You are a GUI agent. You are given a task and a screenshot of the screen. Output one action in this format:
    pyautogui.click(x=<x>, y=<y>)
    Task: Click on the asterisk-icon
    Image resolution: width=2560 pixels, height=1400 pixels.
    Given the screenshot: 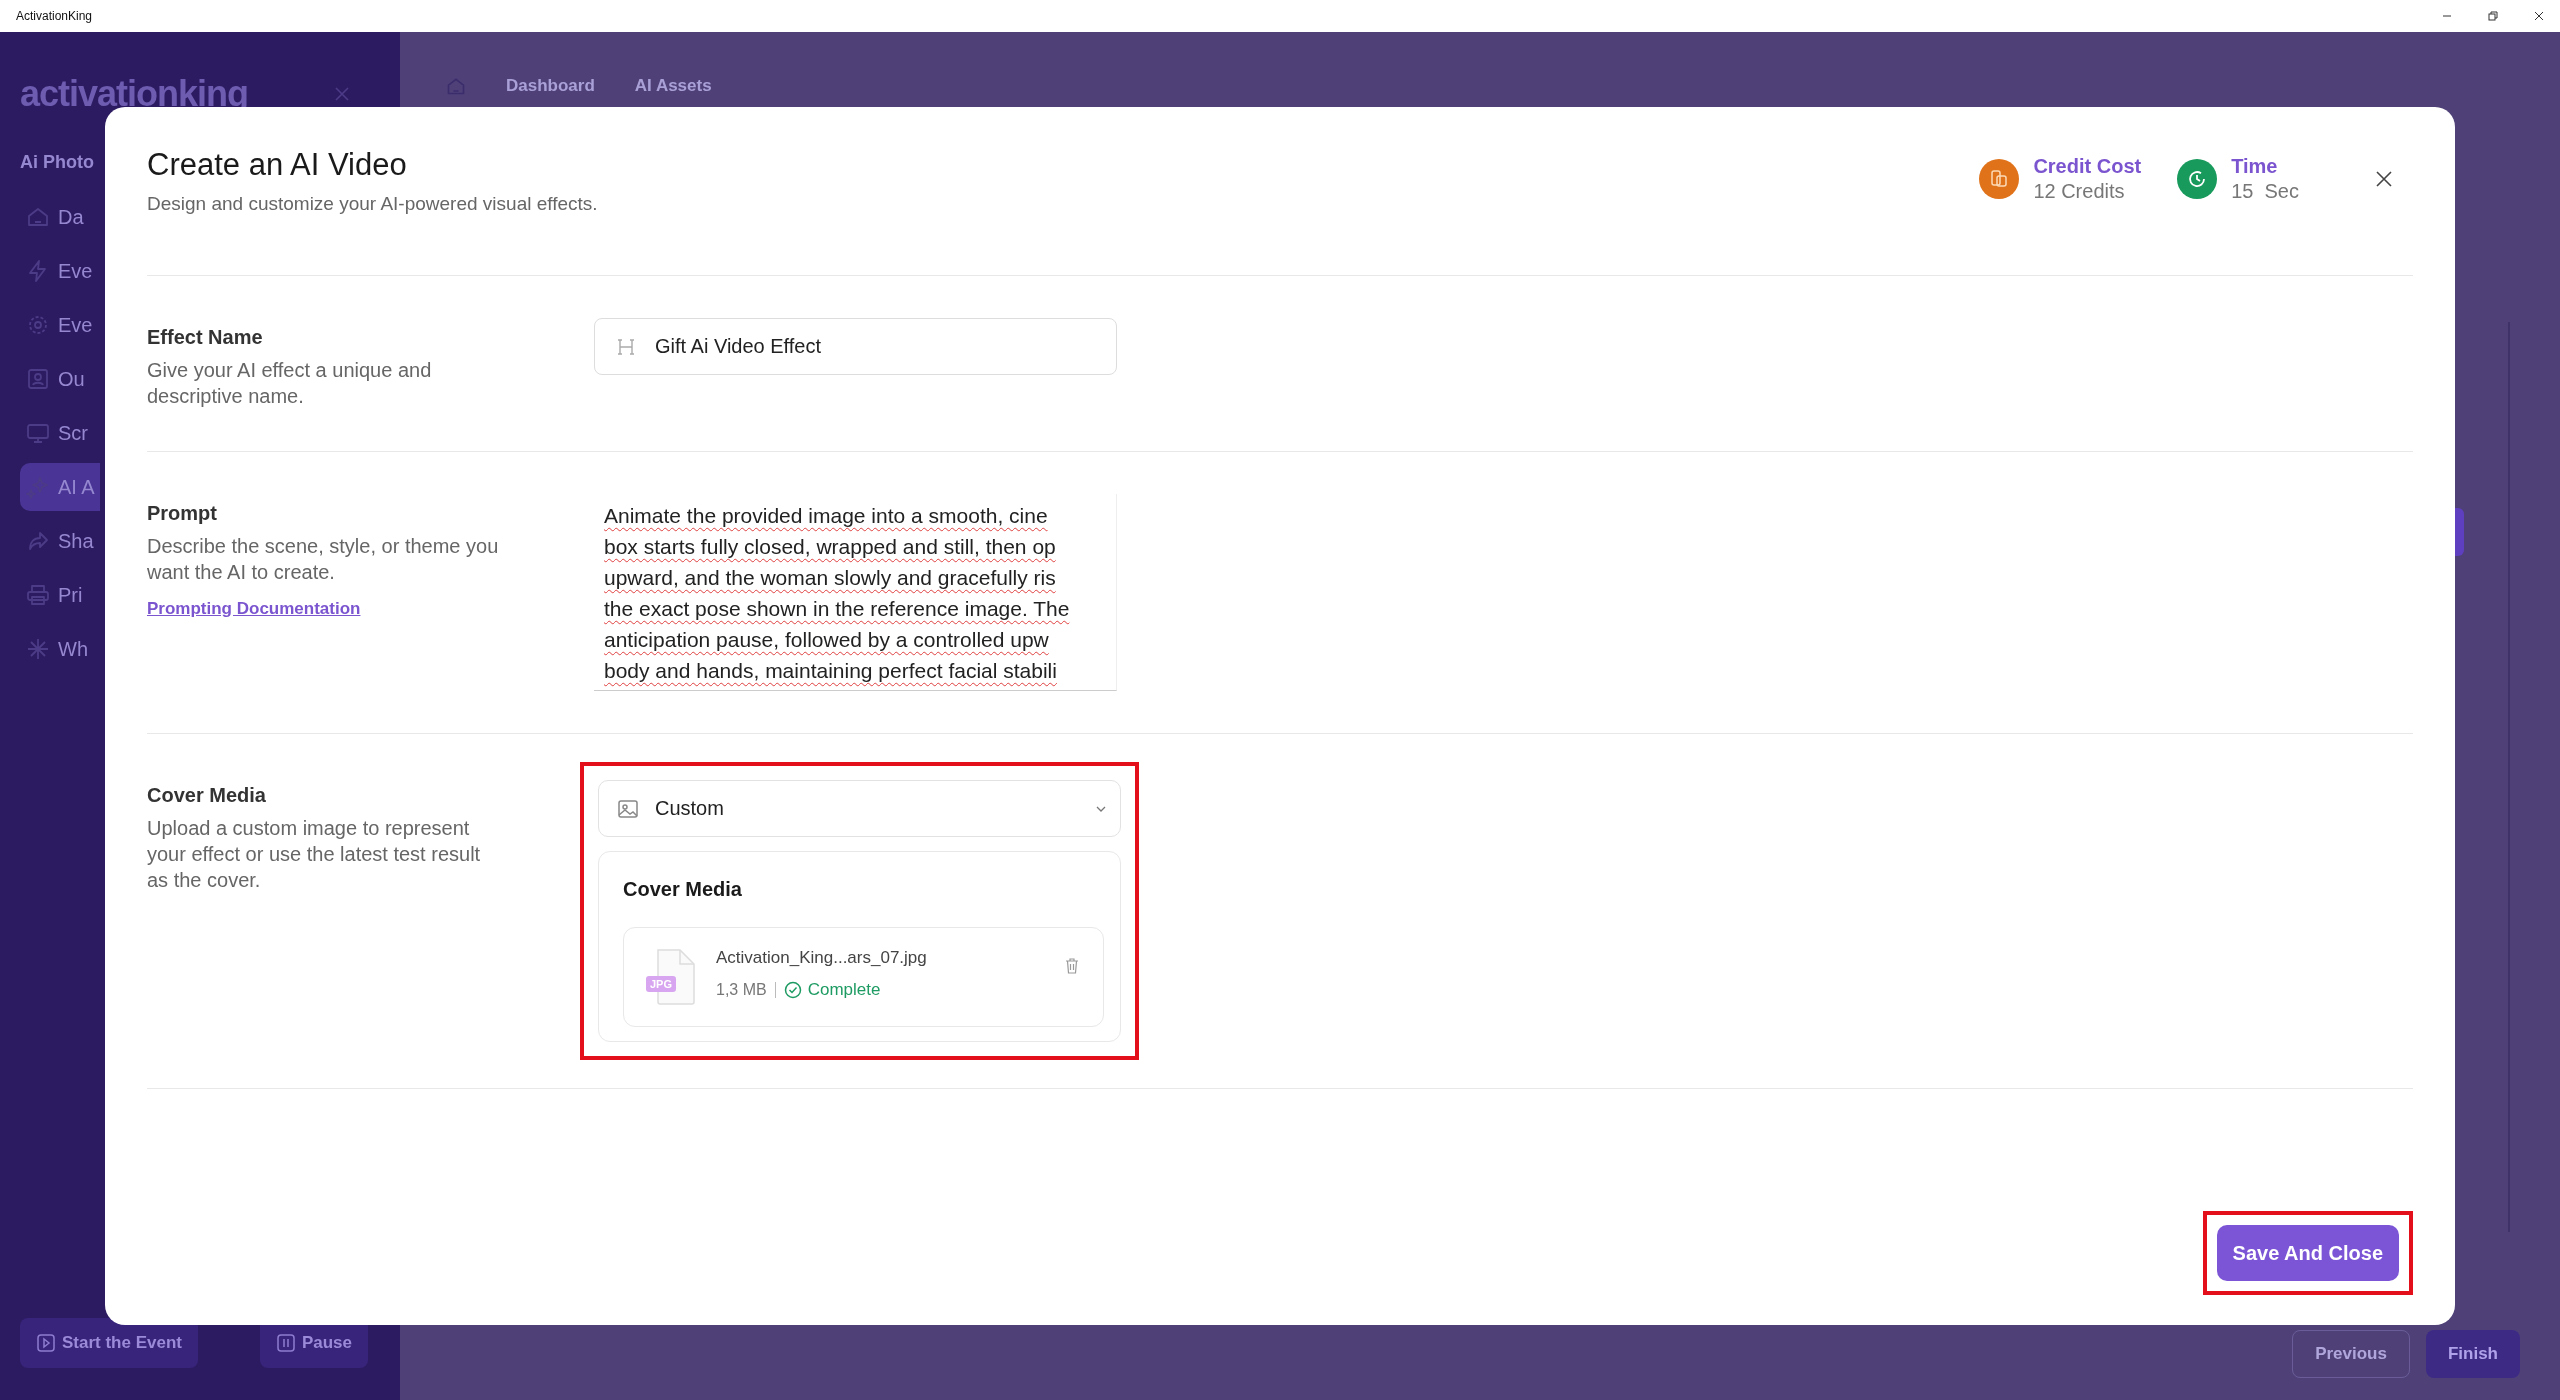 What is the action you would take?
    pyautogui.click(x=38, y=649)
    